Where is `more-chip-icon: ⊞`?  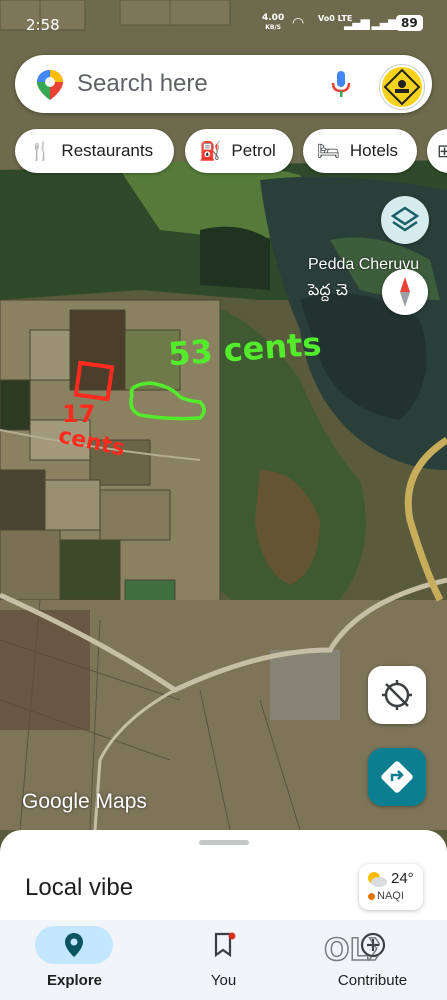
more-chip-icon: ⊞ is located at coordinates (442, 150).